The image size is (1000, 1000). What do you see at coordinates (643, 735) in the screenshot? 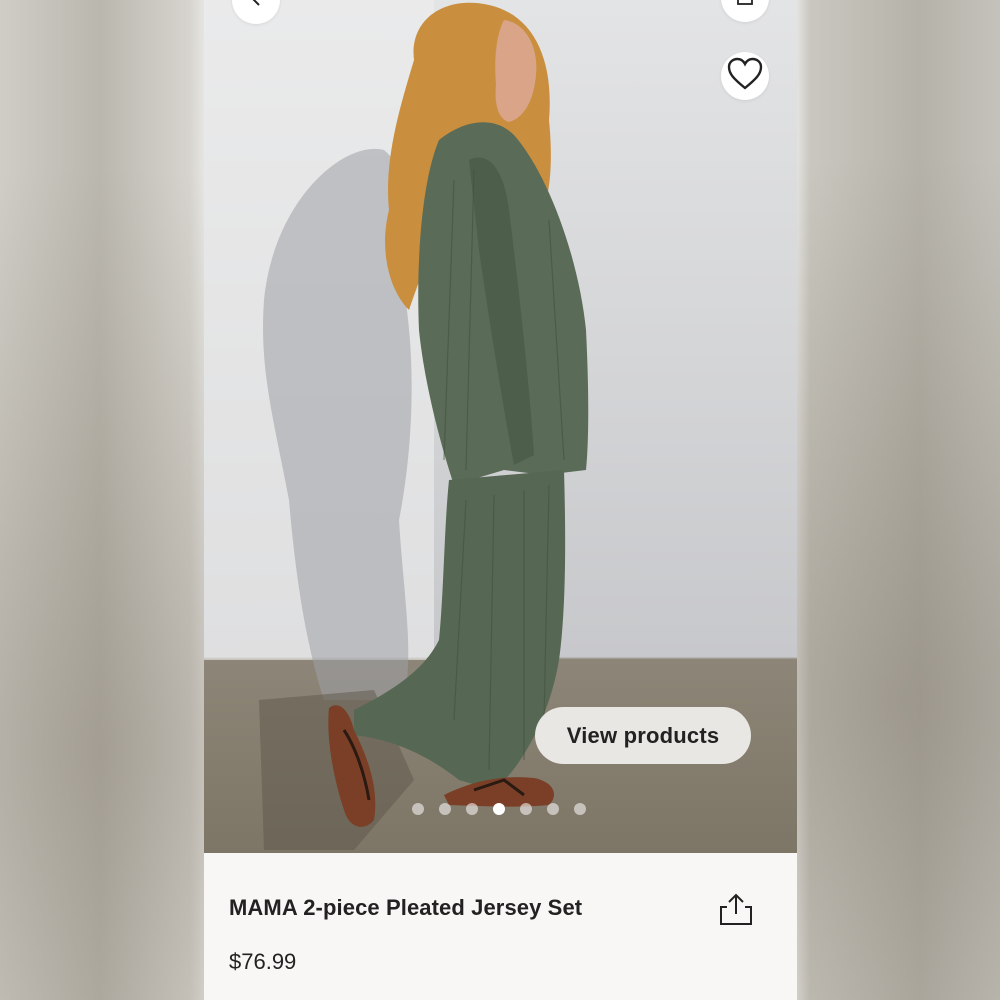
I see `view-products-button: View products` at bounding box center [643, 735].